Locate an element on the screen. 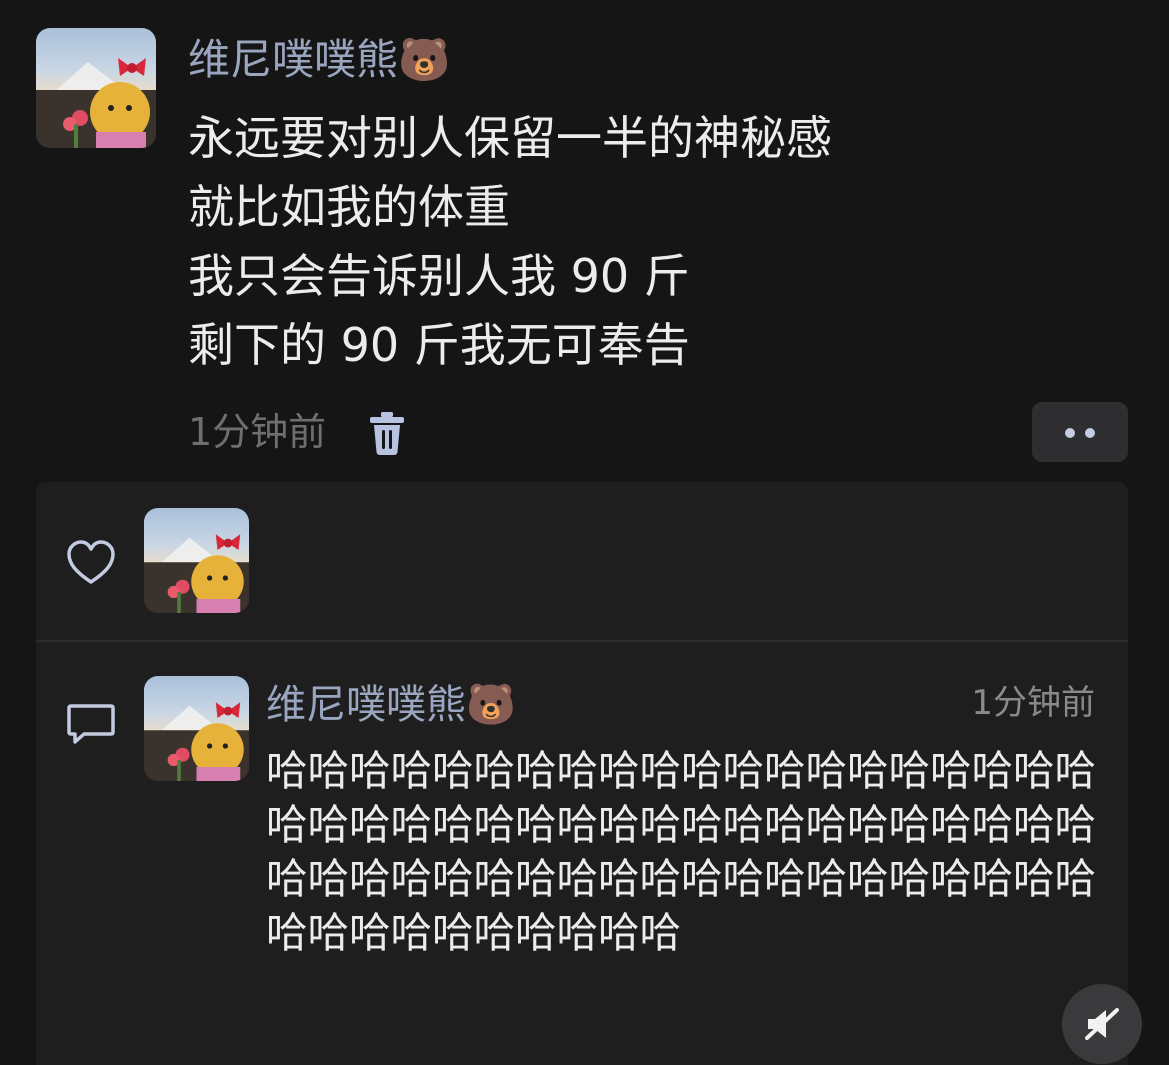  comment-icon is located at coordinates (91, 725).